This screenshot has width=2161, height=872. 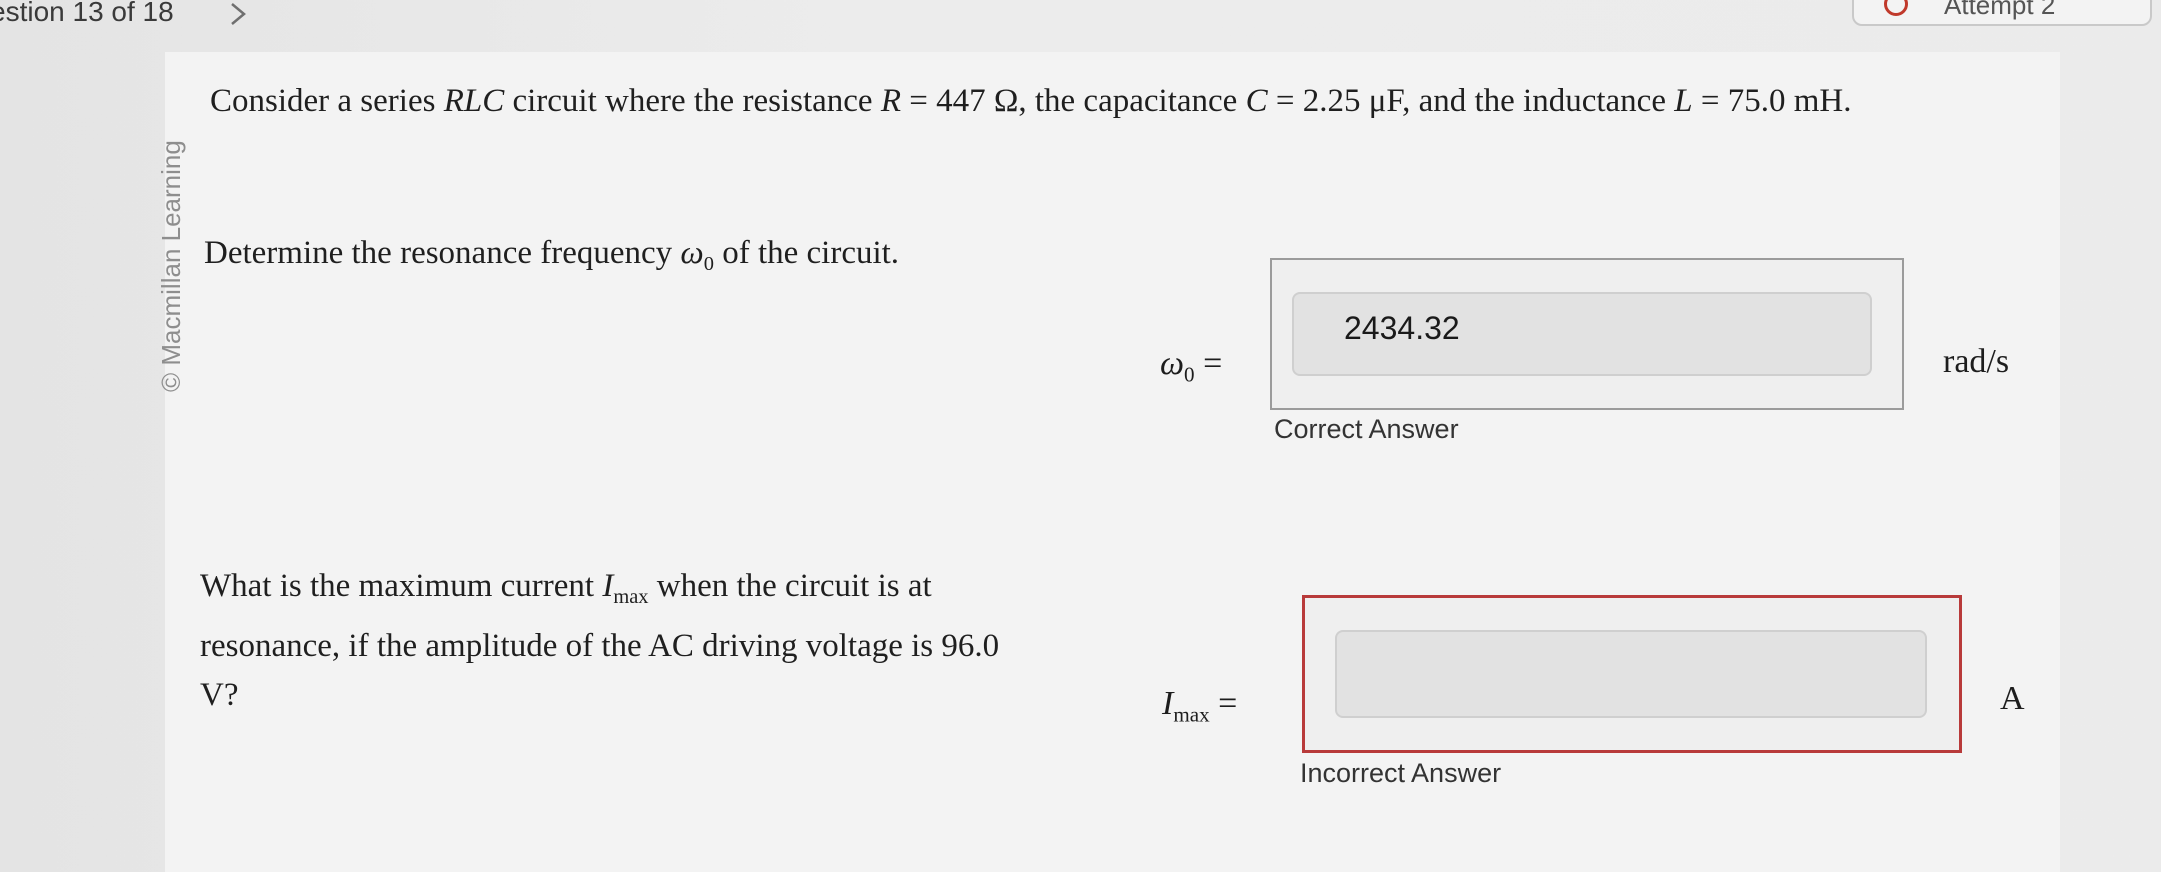 What do you see at coordinates (1401, 773) in the screenshot?
I see `incorrect-answer-status: Incorrect Answer` at bounding box center [1401, 773].